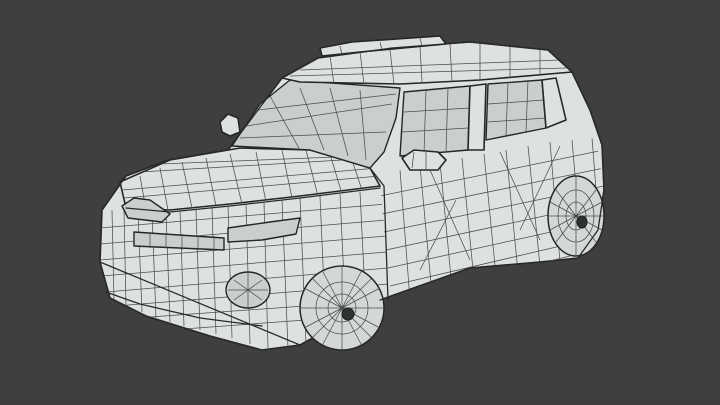  What do you see at coordinates (424, 160) in the screenshot?
I see `side-mirror` at bounding box center [424, 160].